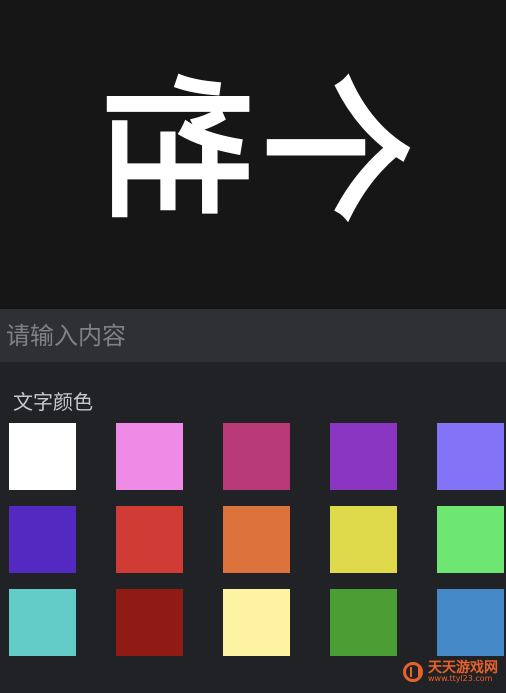 This screenshot has height=693, width=506. I want to click on content-input, so click(253, 335).